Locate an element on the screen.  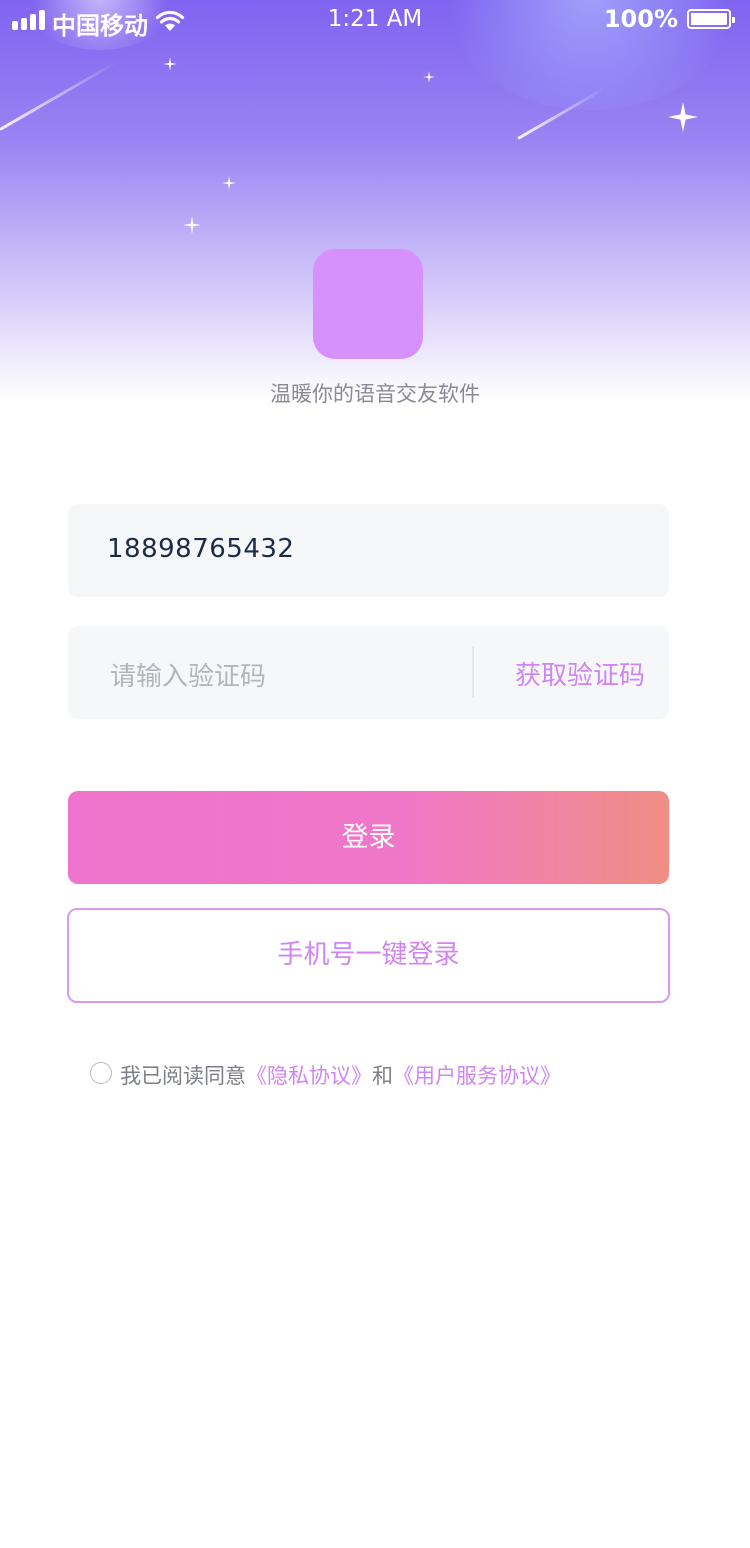
privacy-link: 《隐私协议》 is located at coordinates (309, 1076).